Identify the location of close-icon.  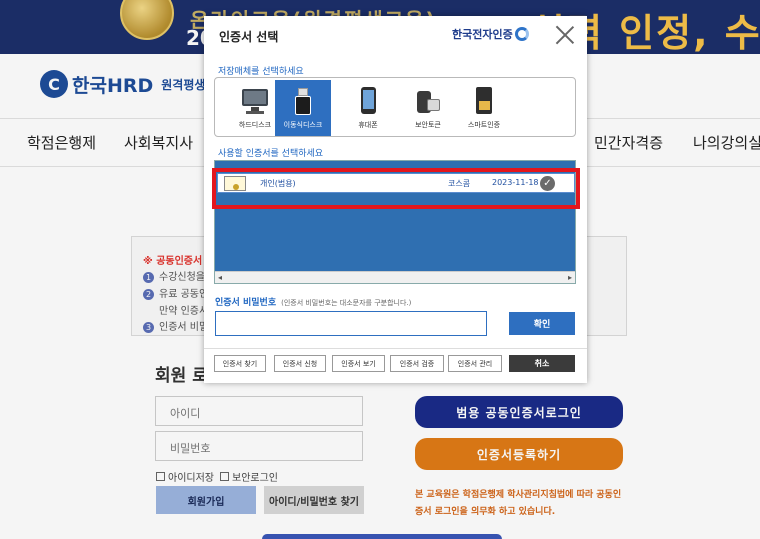
(565, 35).